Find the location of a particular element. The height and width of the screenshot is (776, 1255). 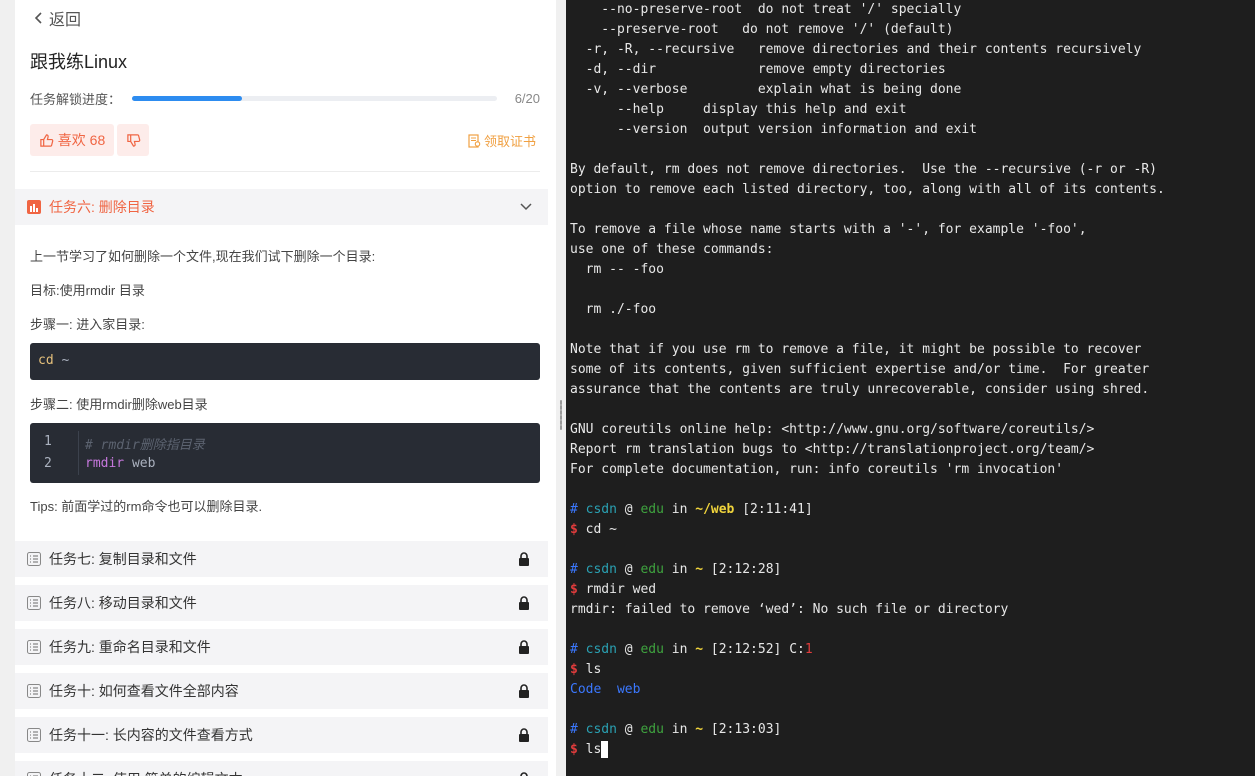

code-line: cd ~ is located at coordinates (53, 360).